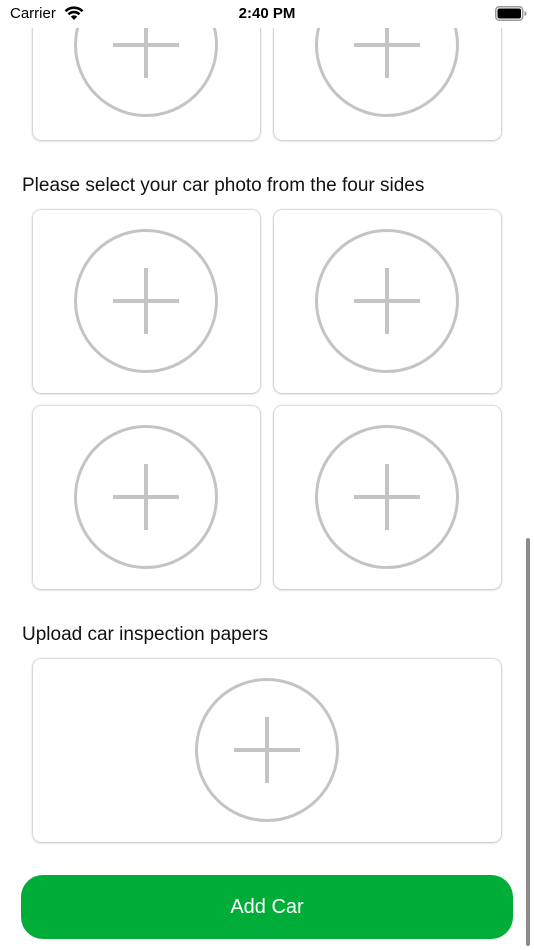 This screenshot has width=534, height=950. I want to click on photo-slot-front, so click(146, 301).